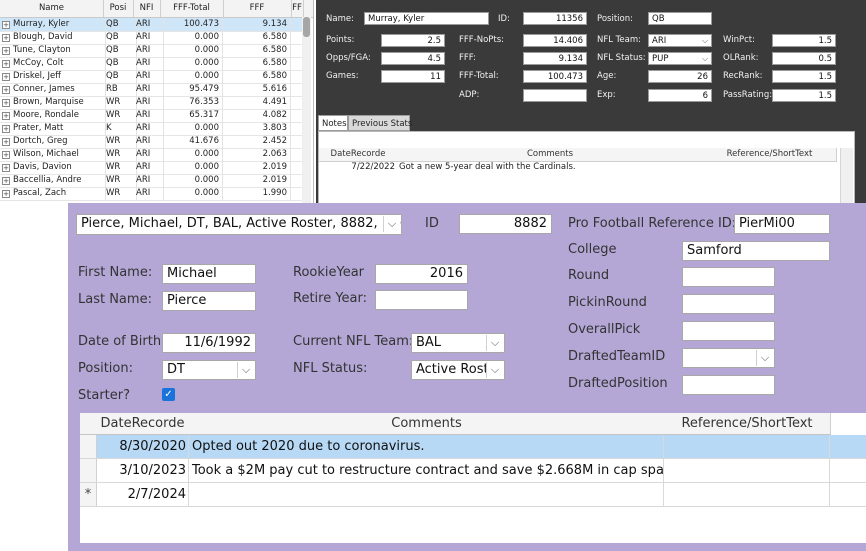 This screenshot has width=866, height=551. What do you see at coordinates (333, 123) in the screenshot?
I see `tab-notes: Notes` at bounding box center [333, 123].